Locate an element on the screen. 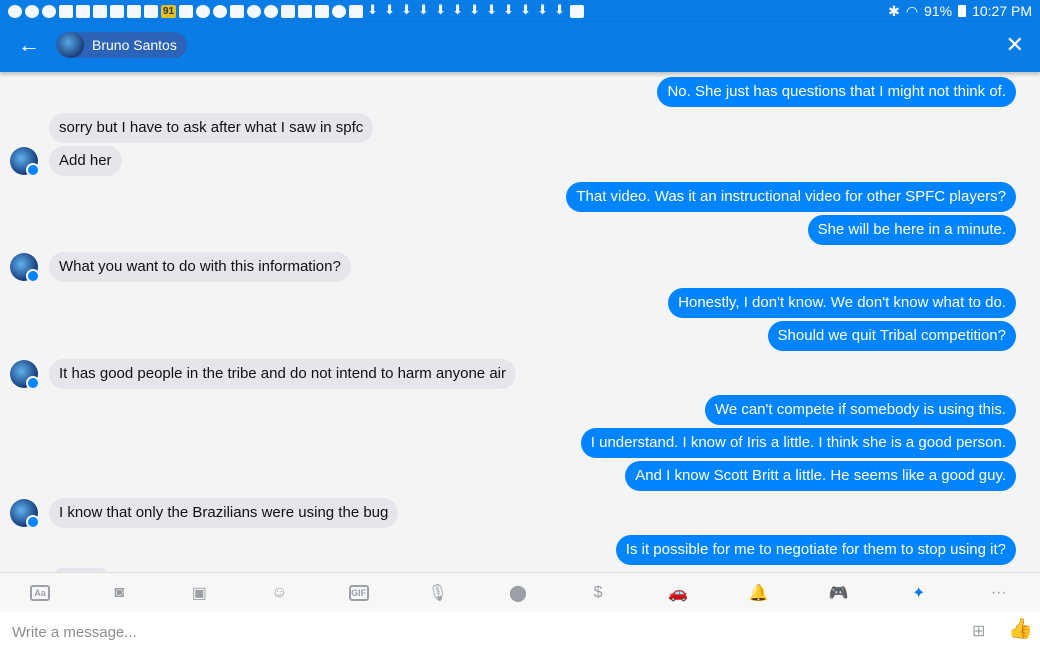  status-bar: 91 ✱ ◠ 91% 10:27 PM is located at coordinates (520, 11).